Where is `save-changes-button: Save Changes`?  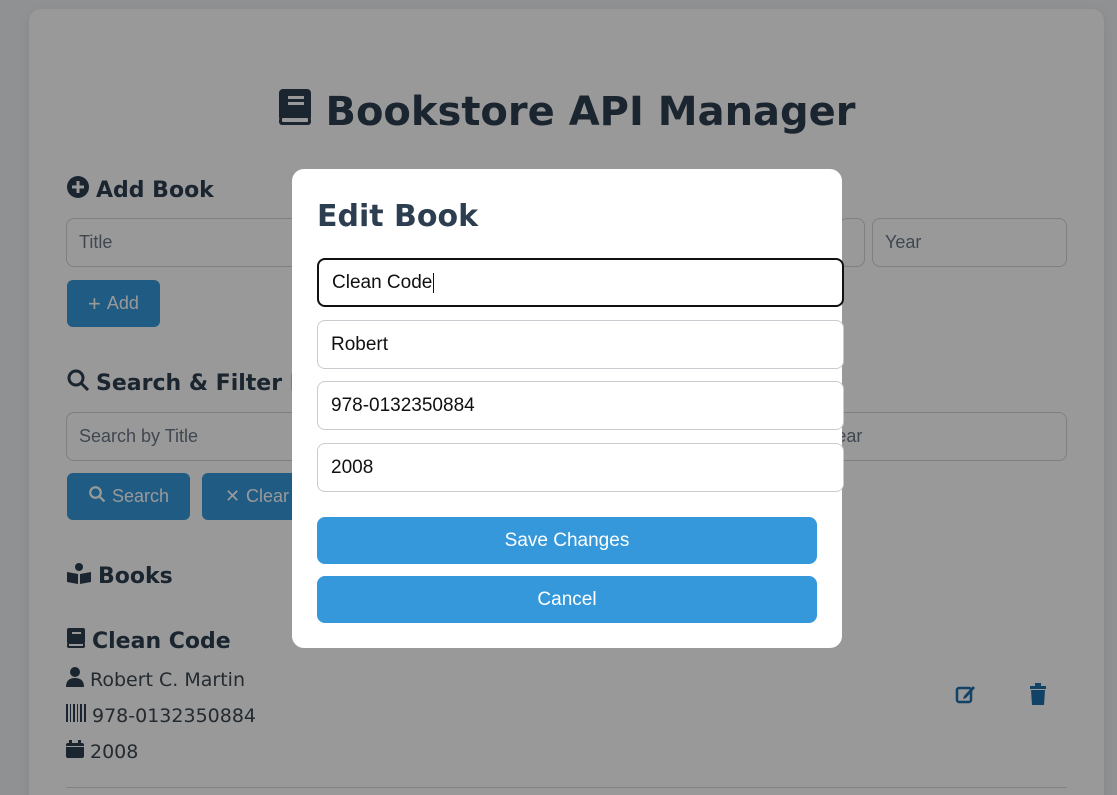
save-changes-button: Save Changes is located at coordinates (567, 540).